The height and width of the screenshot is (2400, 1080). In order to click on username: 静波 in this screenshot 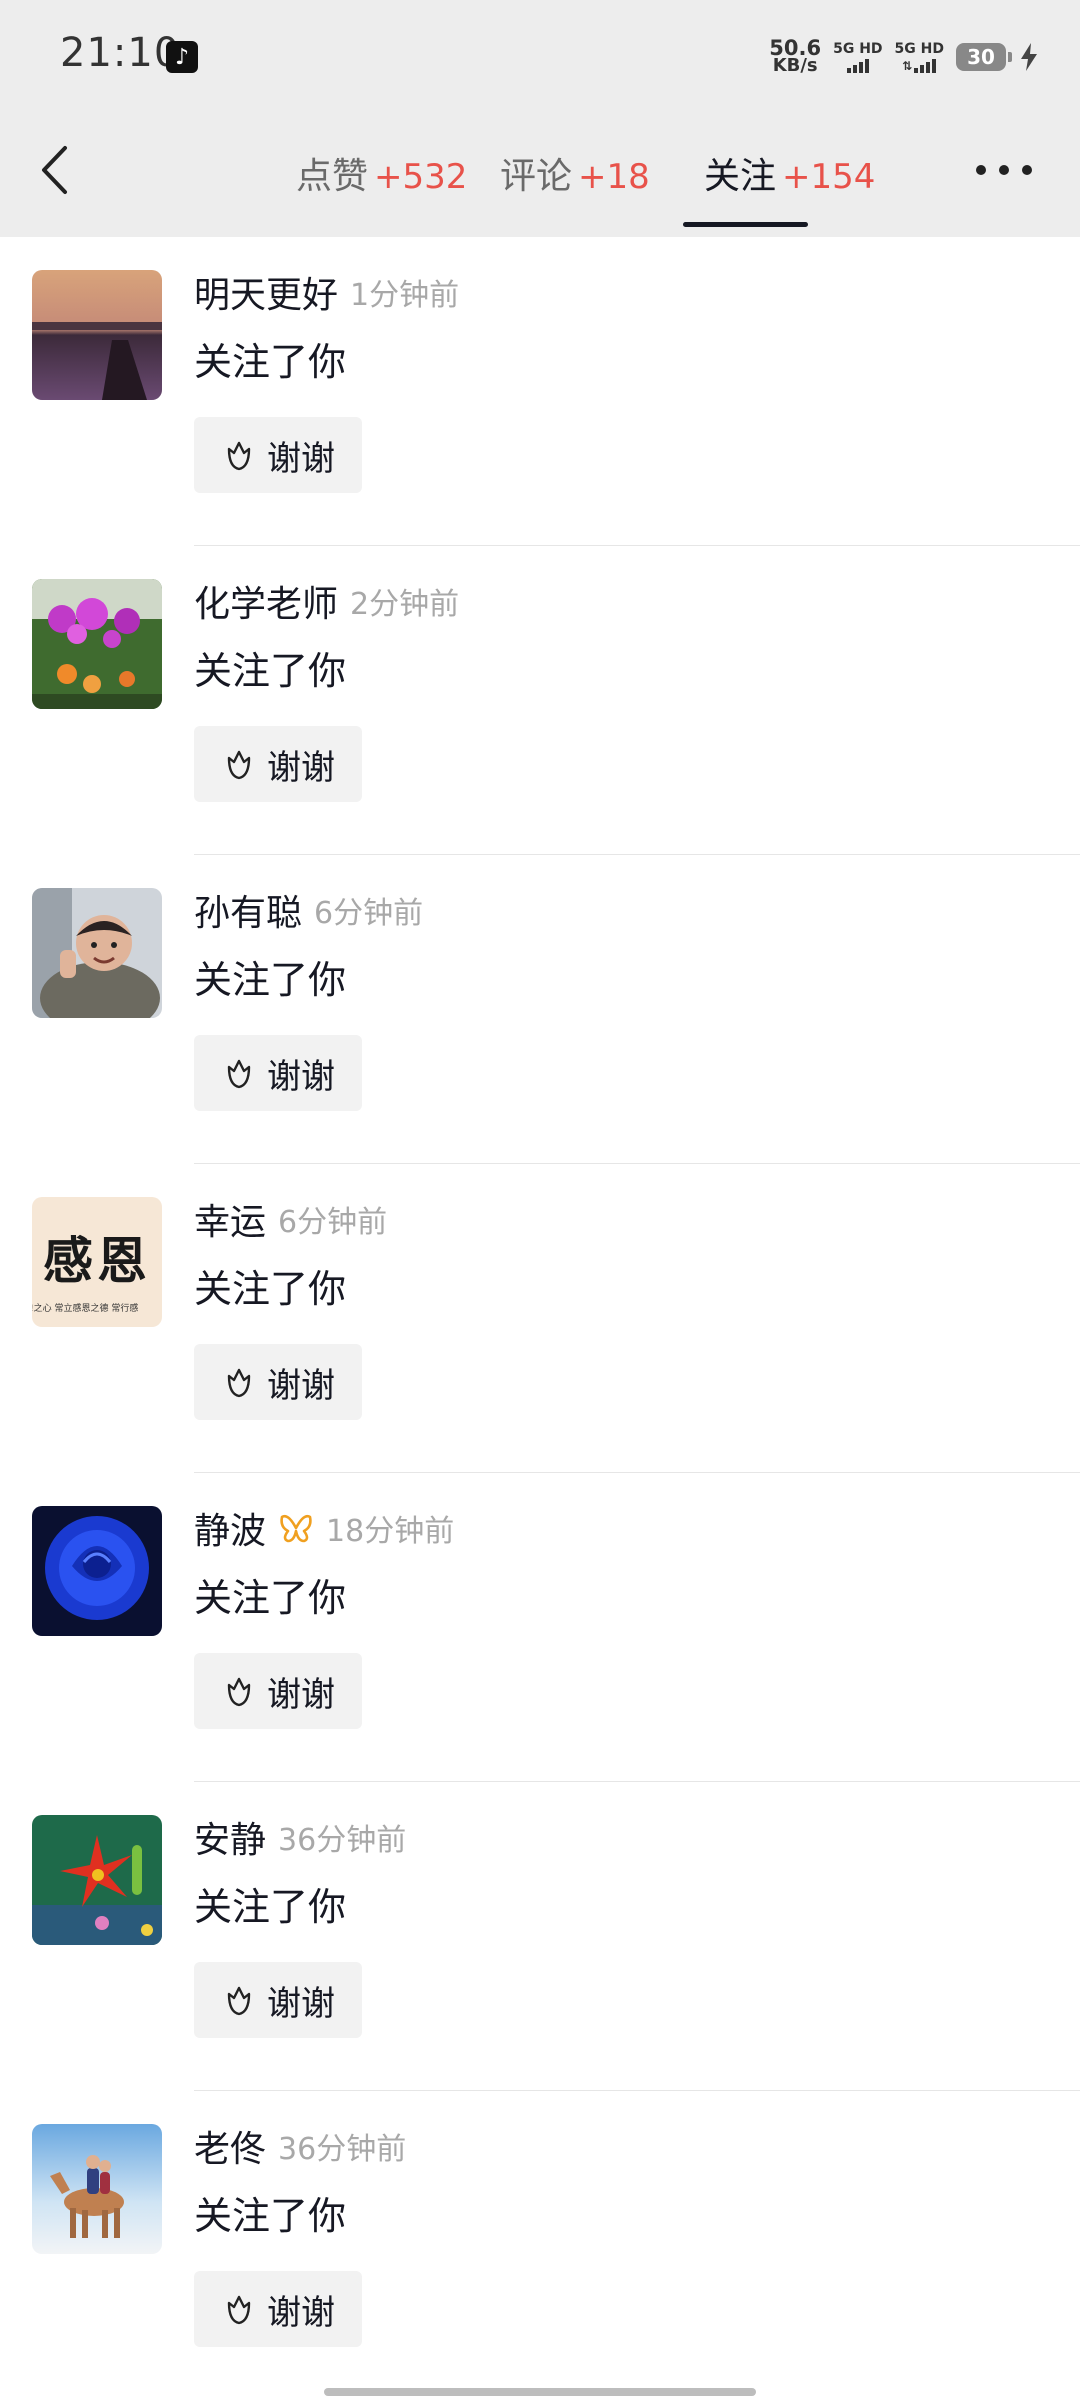, I will do `click(230, 1528)`.